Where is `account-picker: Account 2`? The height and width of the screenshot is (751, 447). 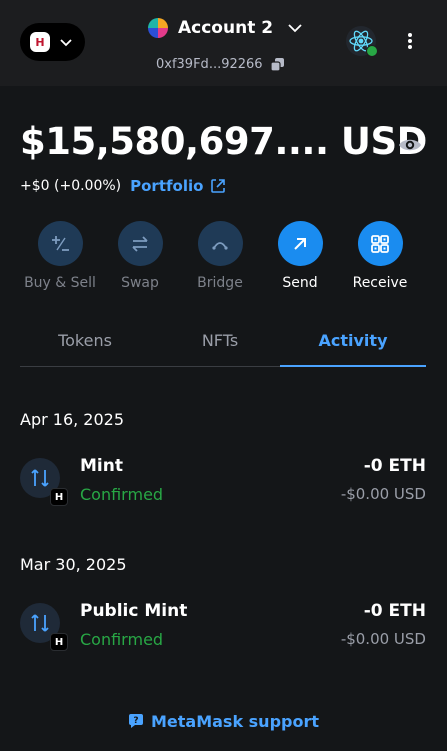
account-picker: Account 2 is located at coordinates (225, 28).